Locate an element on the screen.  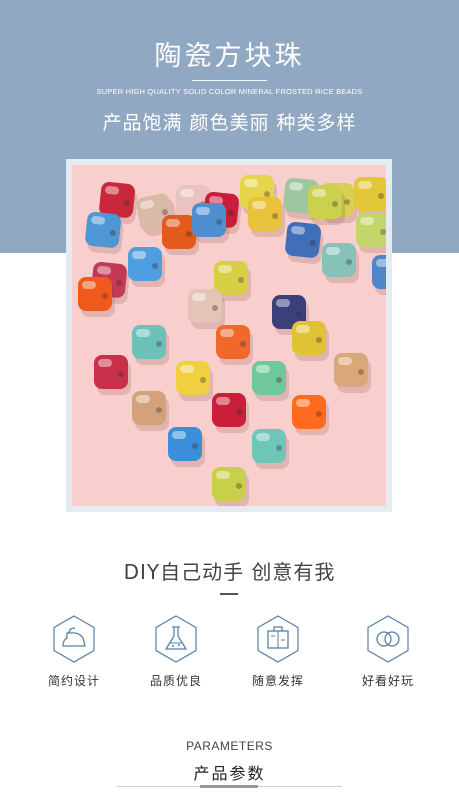
diy-heading: DIY自己动手 创意有我 is located at coordinates (229, 572).